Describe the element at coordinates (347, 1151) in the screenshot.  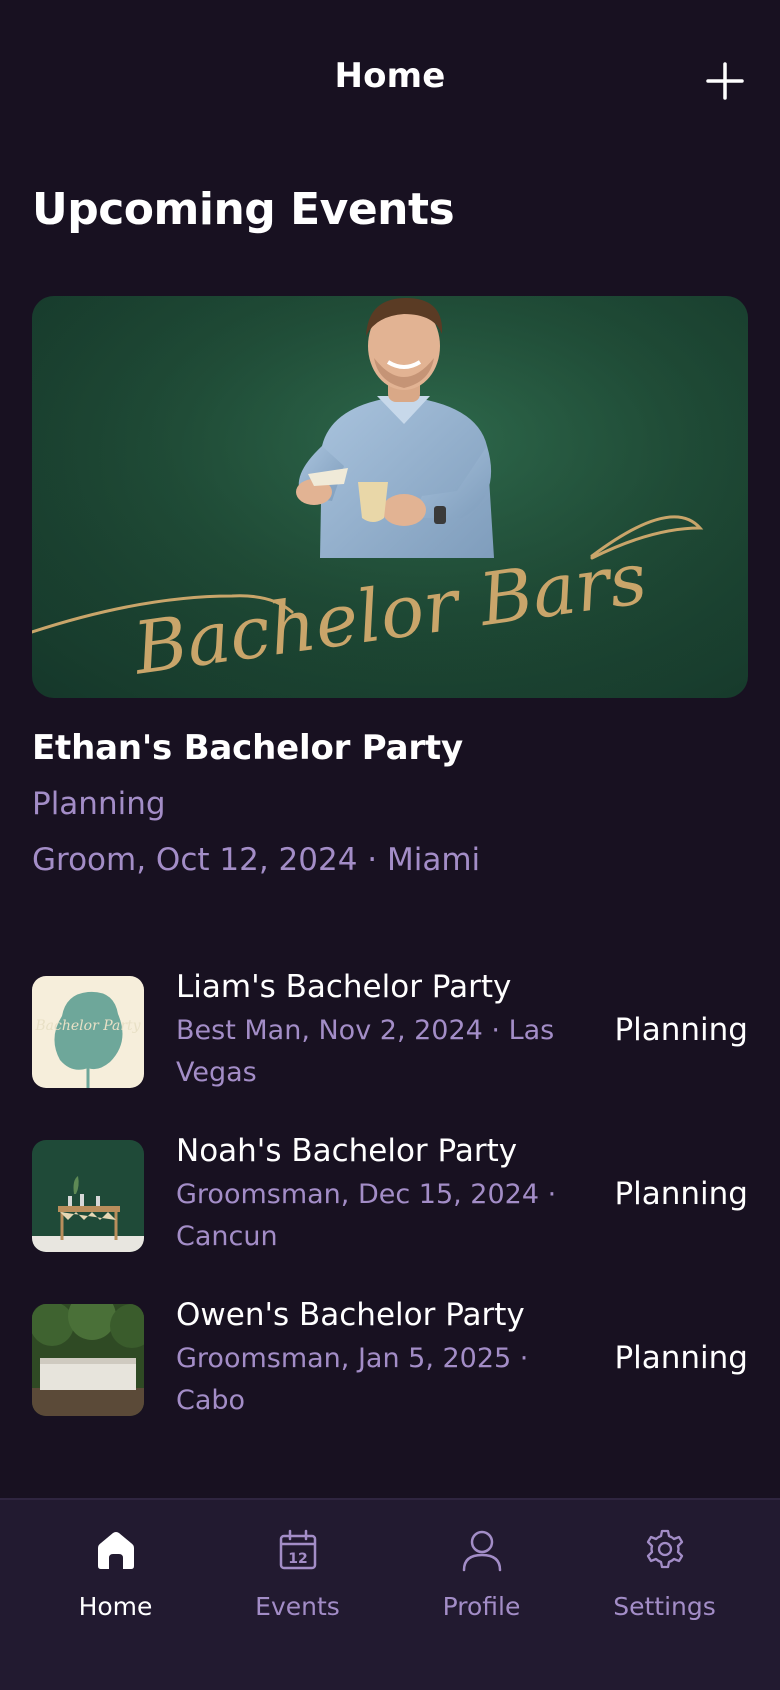
I see `event-title: Noah's Bachelor Party` at that location.